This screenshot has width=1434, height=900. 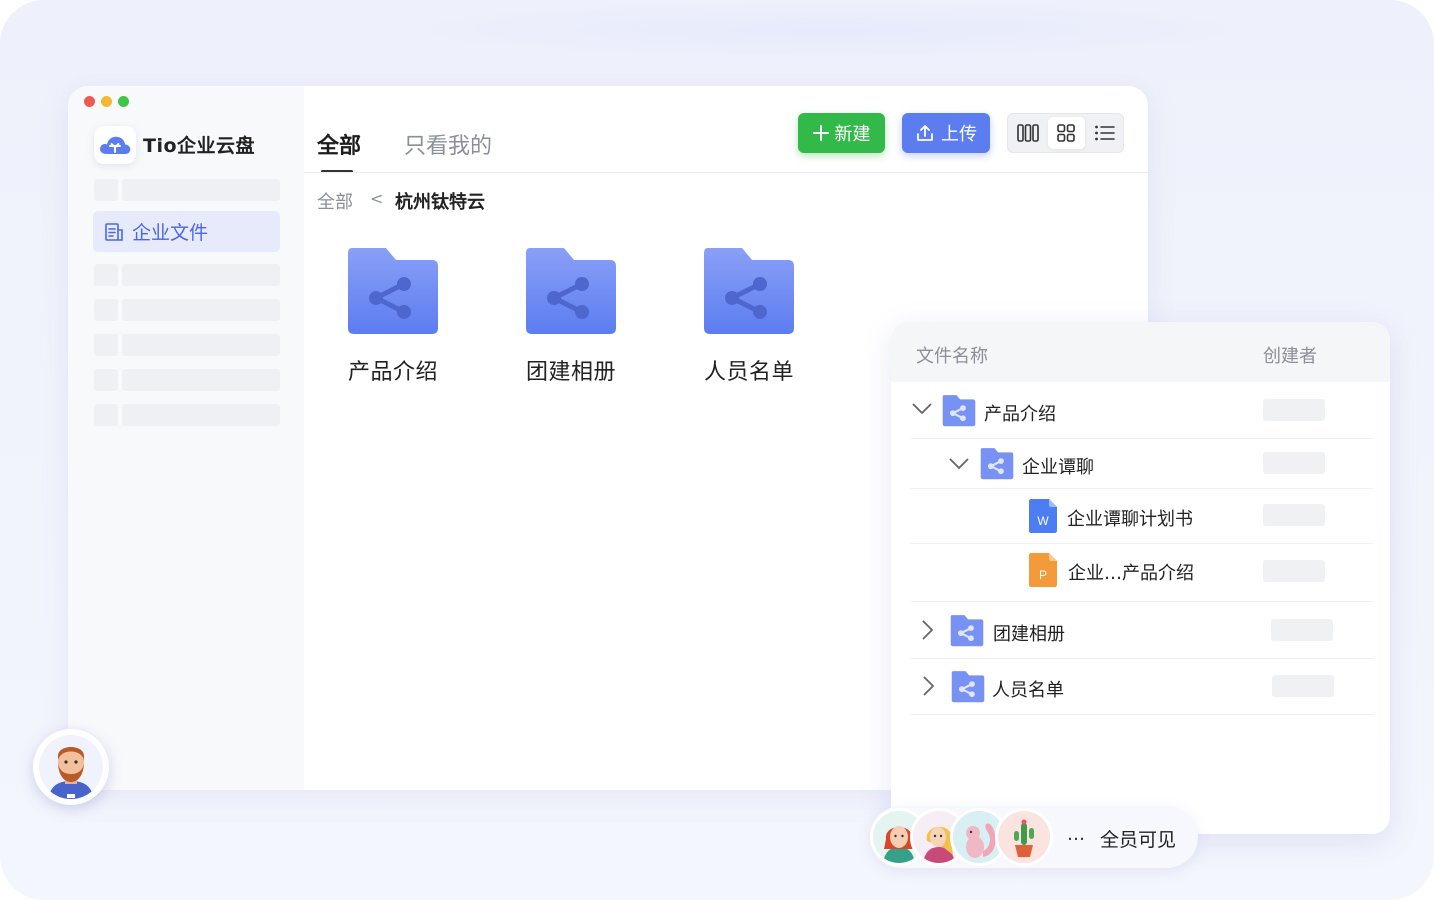 I want to click on minimize-window-button, so click(x=106, y=101).